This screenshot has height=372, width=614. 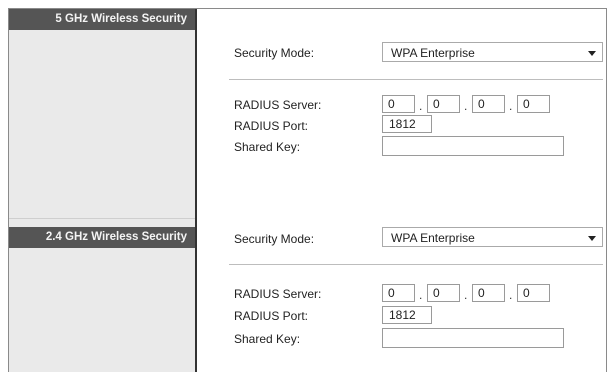 What do you see at coordinates (433, 238) in the screenshot?
I see `security-mode-value-24ghz: WPA Enterprise` at bounding box center [433, 238].